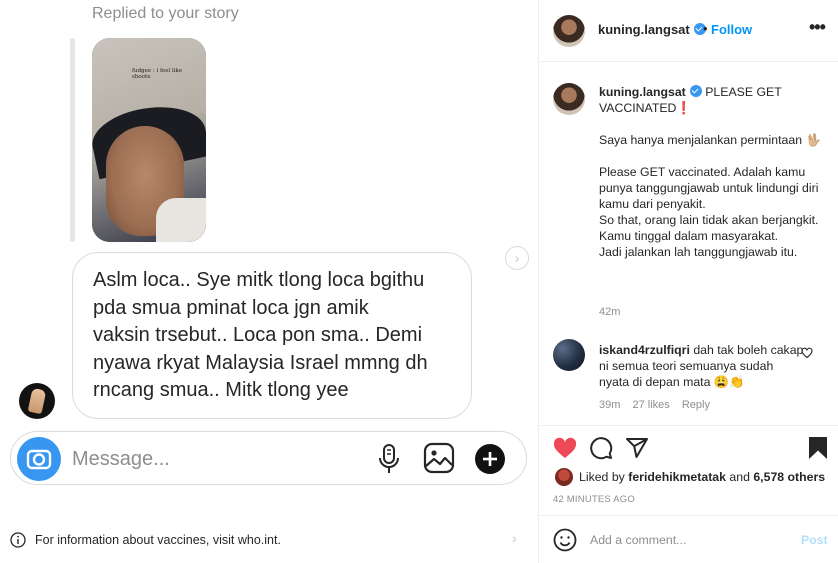 The width and height of the screenshot is (838, 563). Describe the element at coordinates (165, 13) in the screenshot. I see `replied-to-story-label: Replied to your story` at that location.